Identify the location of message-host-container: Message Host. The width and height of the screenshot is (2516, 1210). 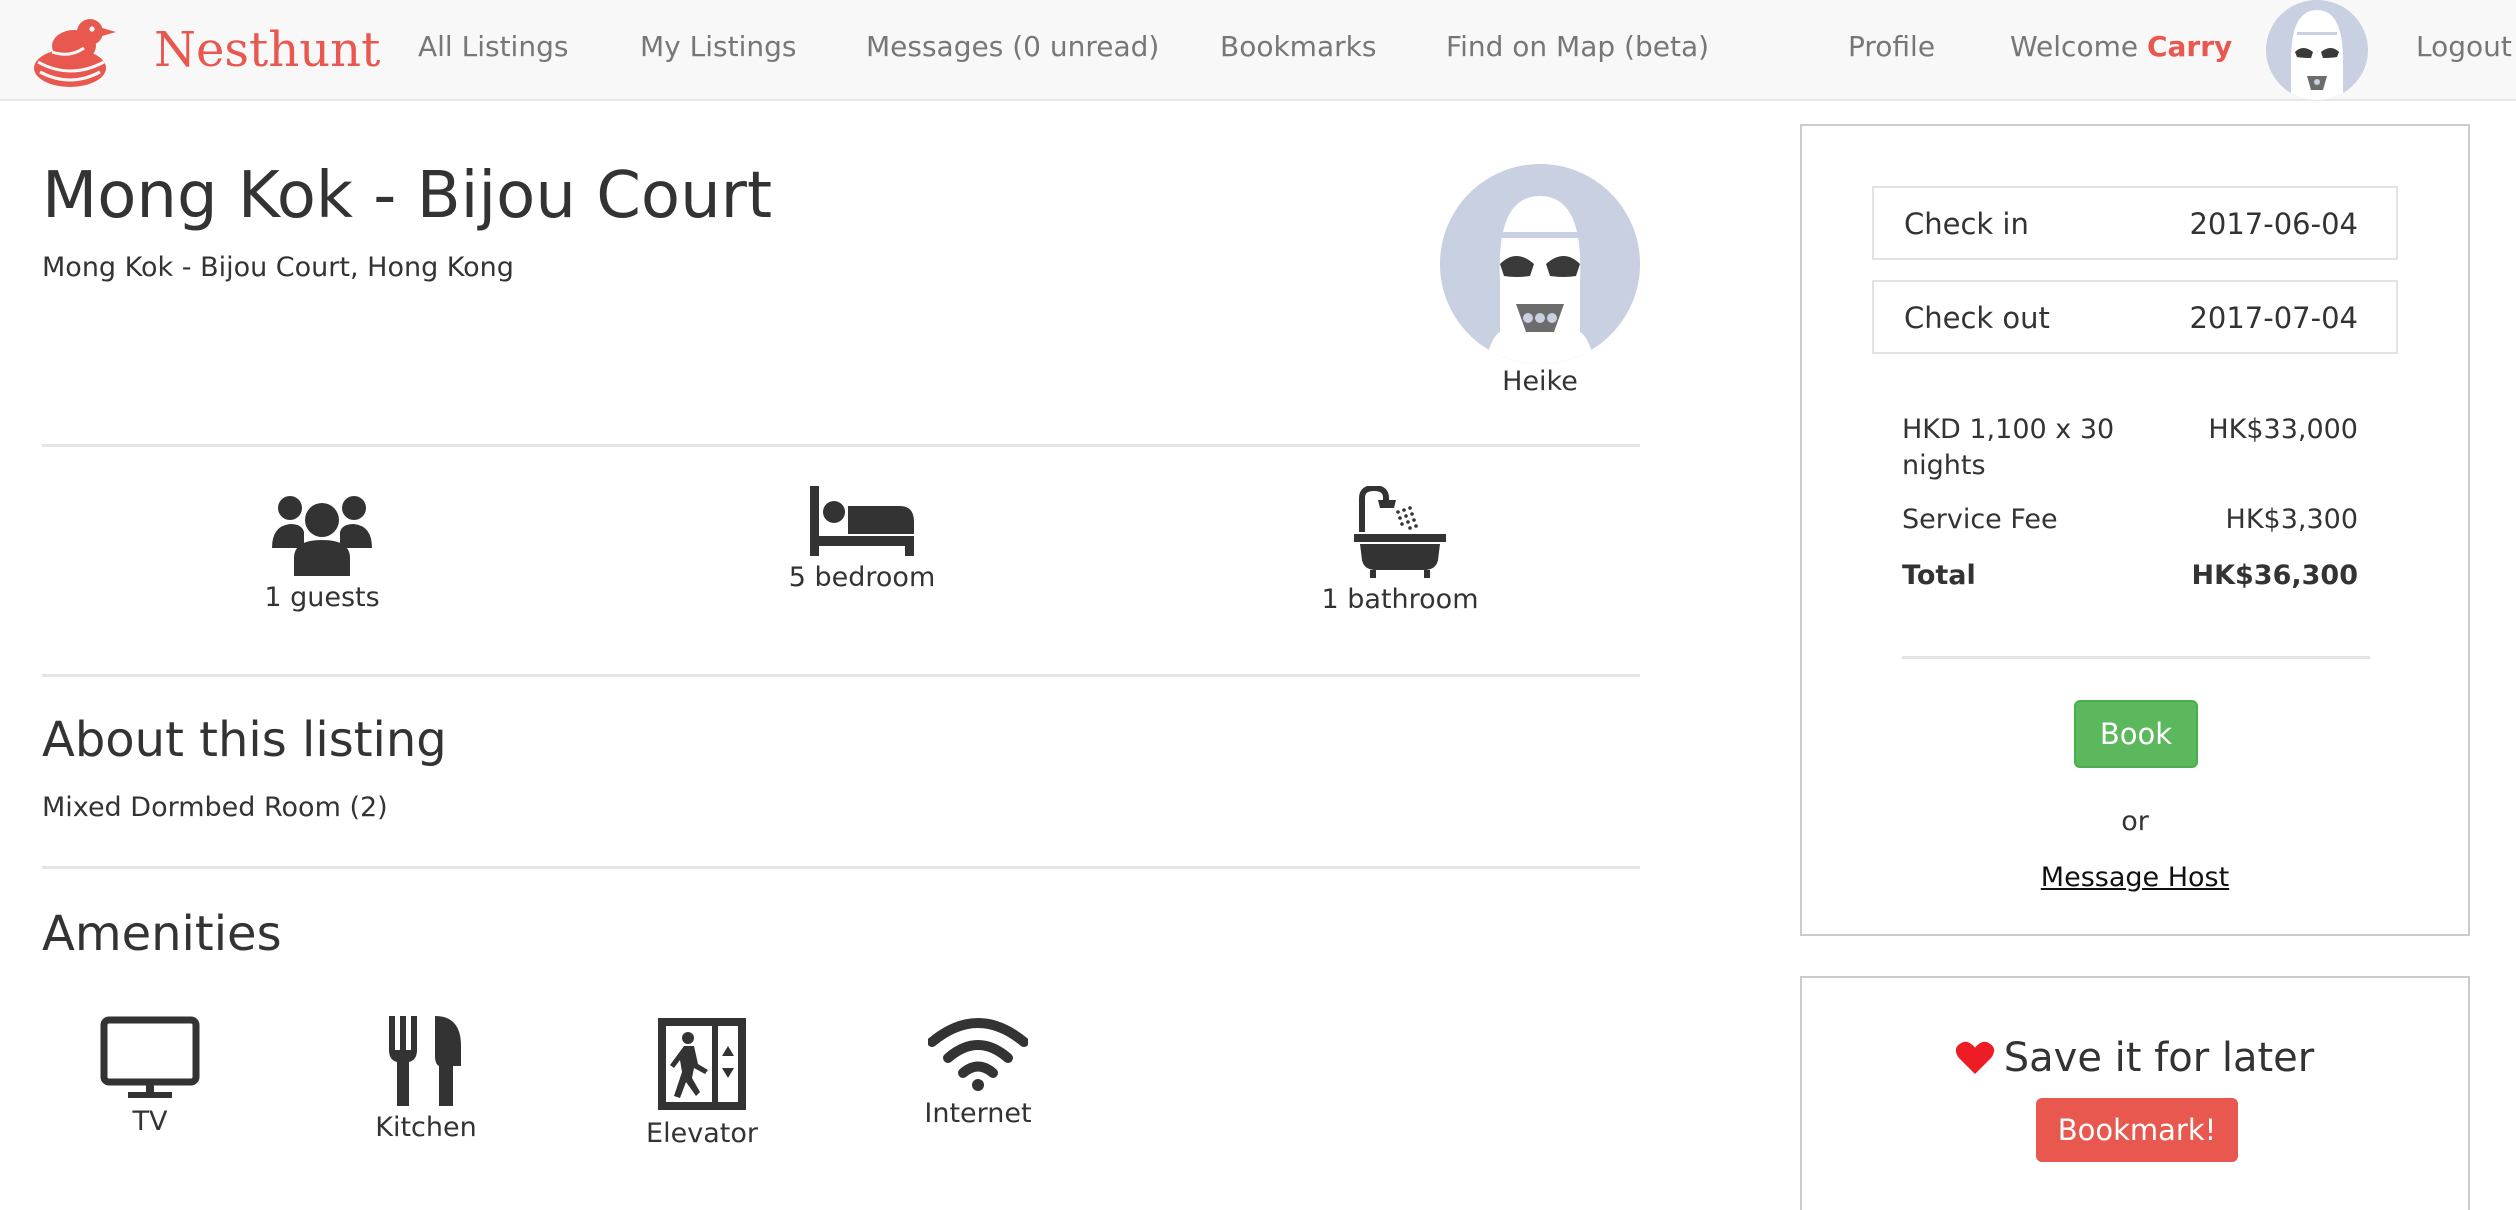
(2135, 878).